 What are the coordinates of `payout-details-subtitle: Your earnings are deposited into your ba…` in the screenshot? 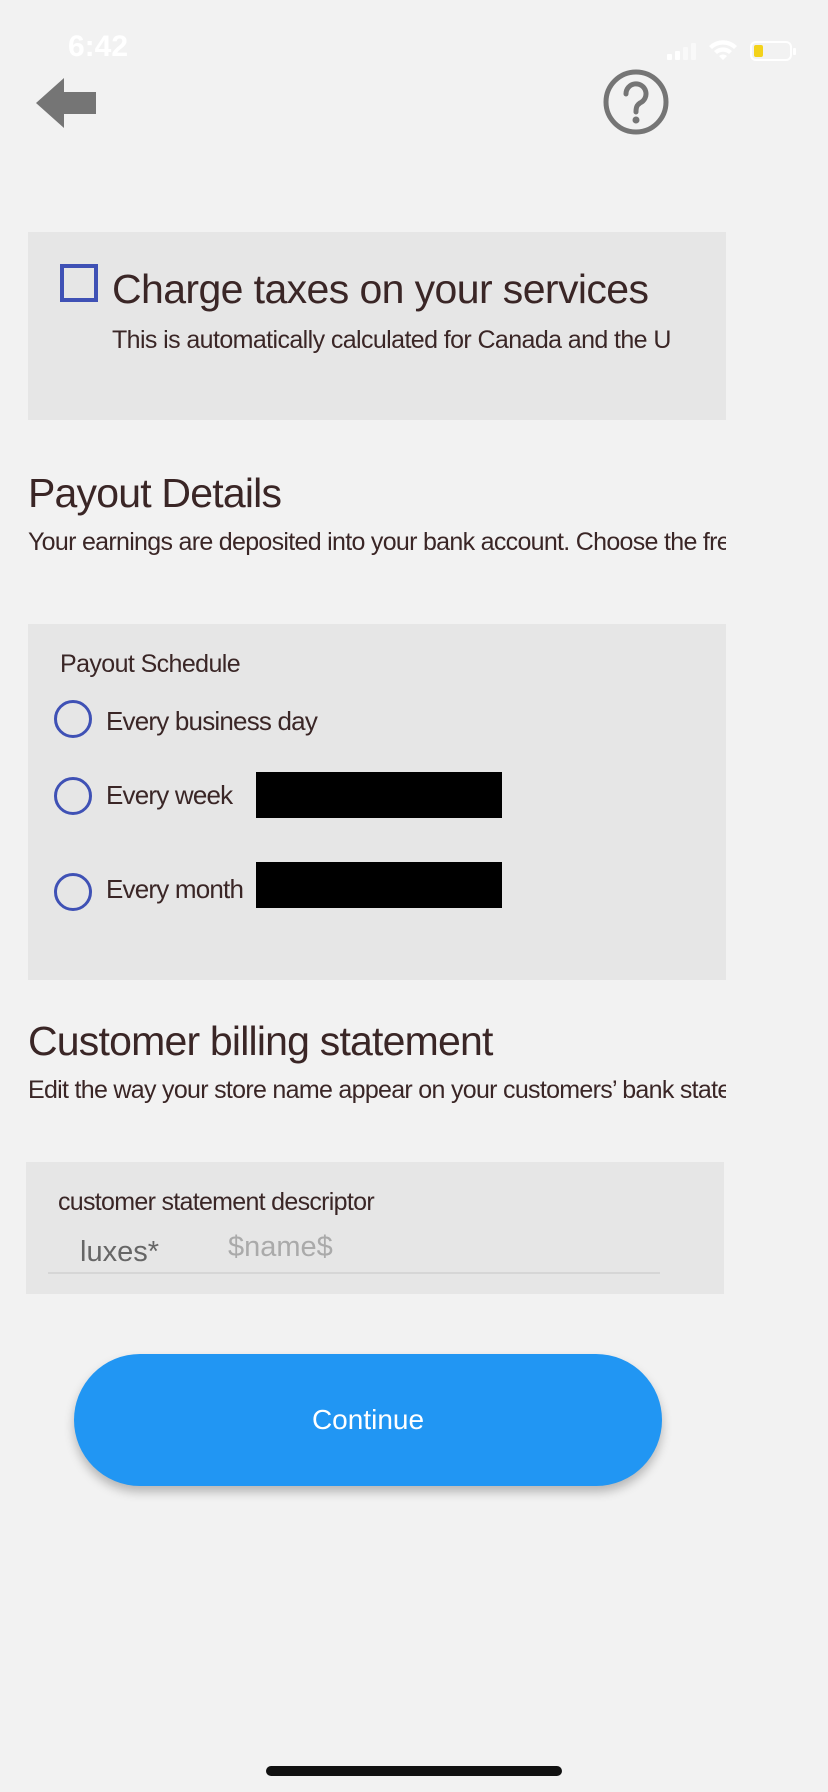 It's located at (377, 542).